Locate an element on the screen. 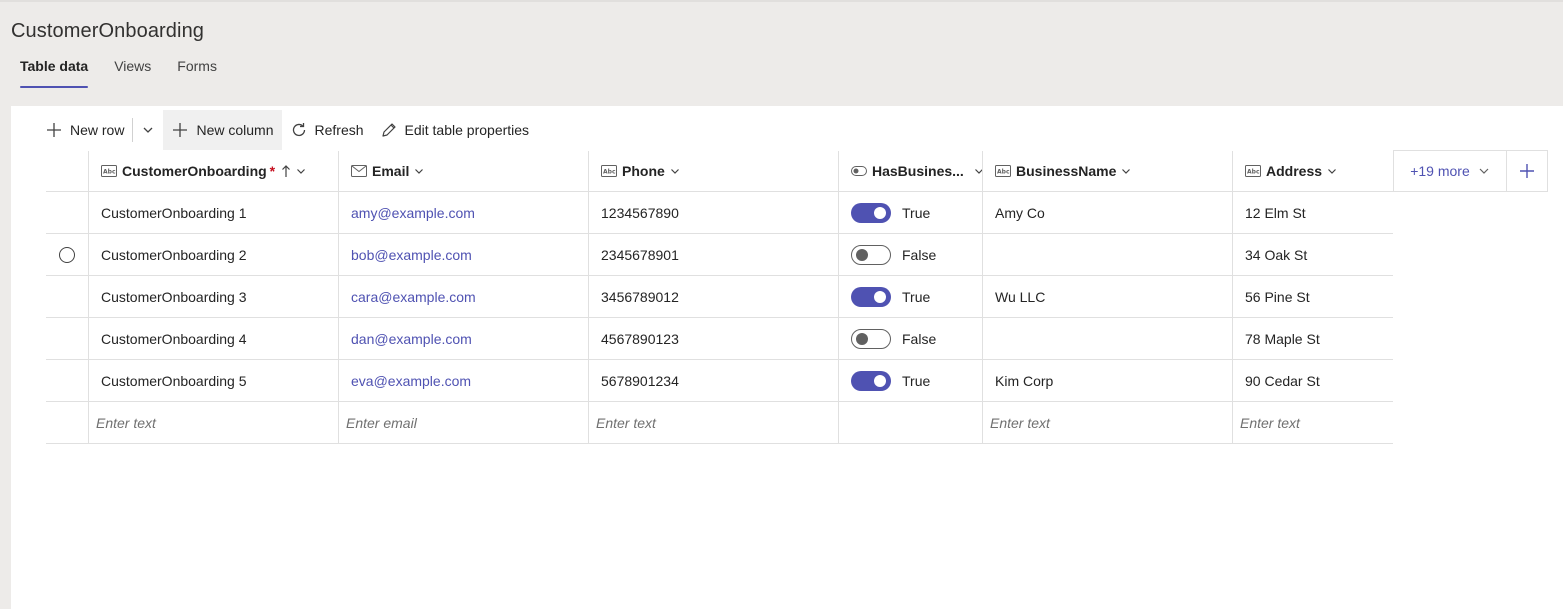 This screenshot has width=1563, height=609. plus-icon is located at coordinates (180, 130).